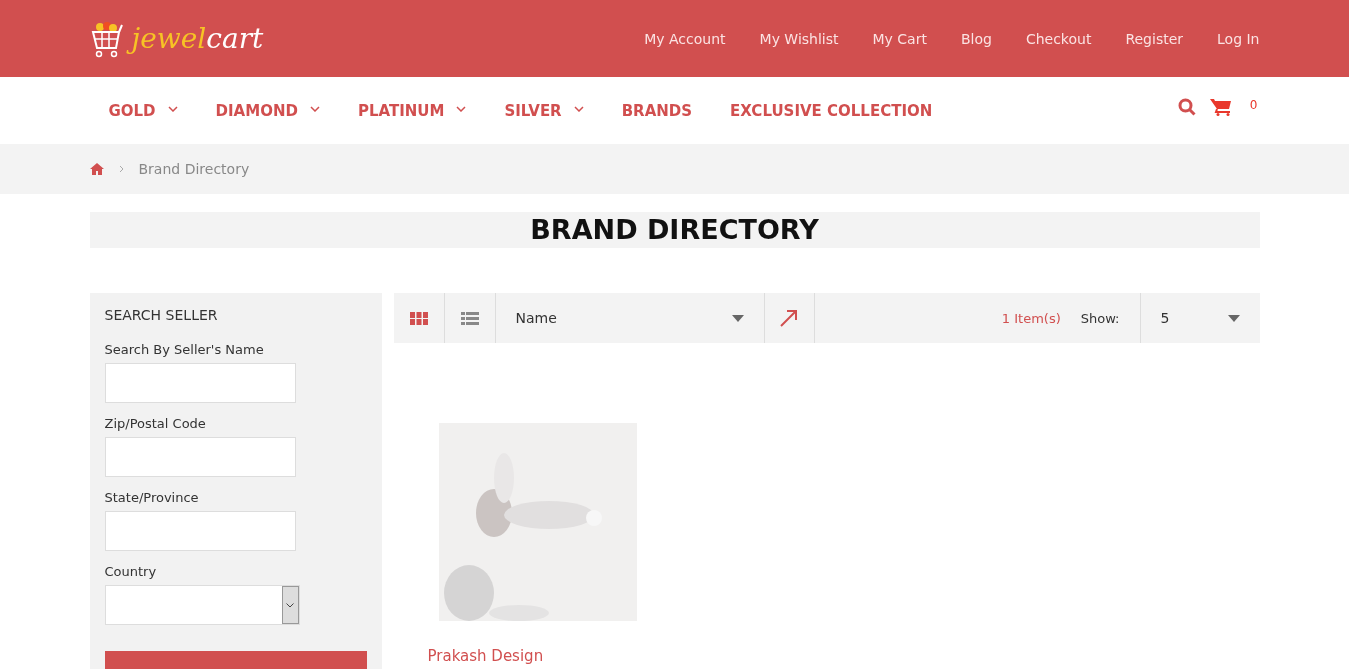 Image resolution: width=1349 pixels, height=669 pixels. What do you see at coordinates (1031, 318) in the screenshot?
I see `item-count: 1 Item(s)` at bounding box center [1031, 318].